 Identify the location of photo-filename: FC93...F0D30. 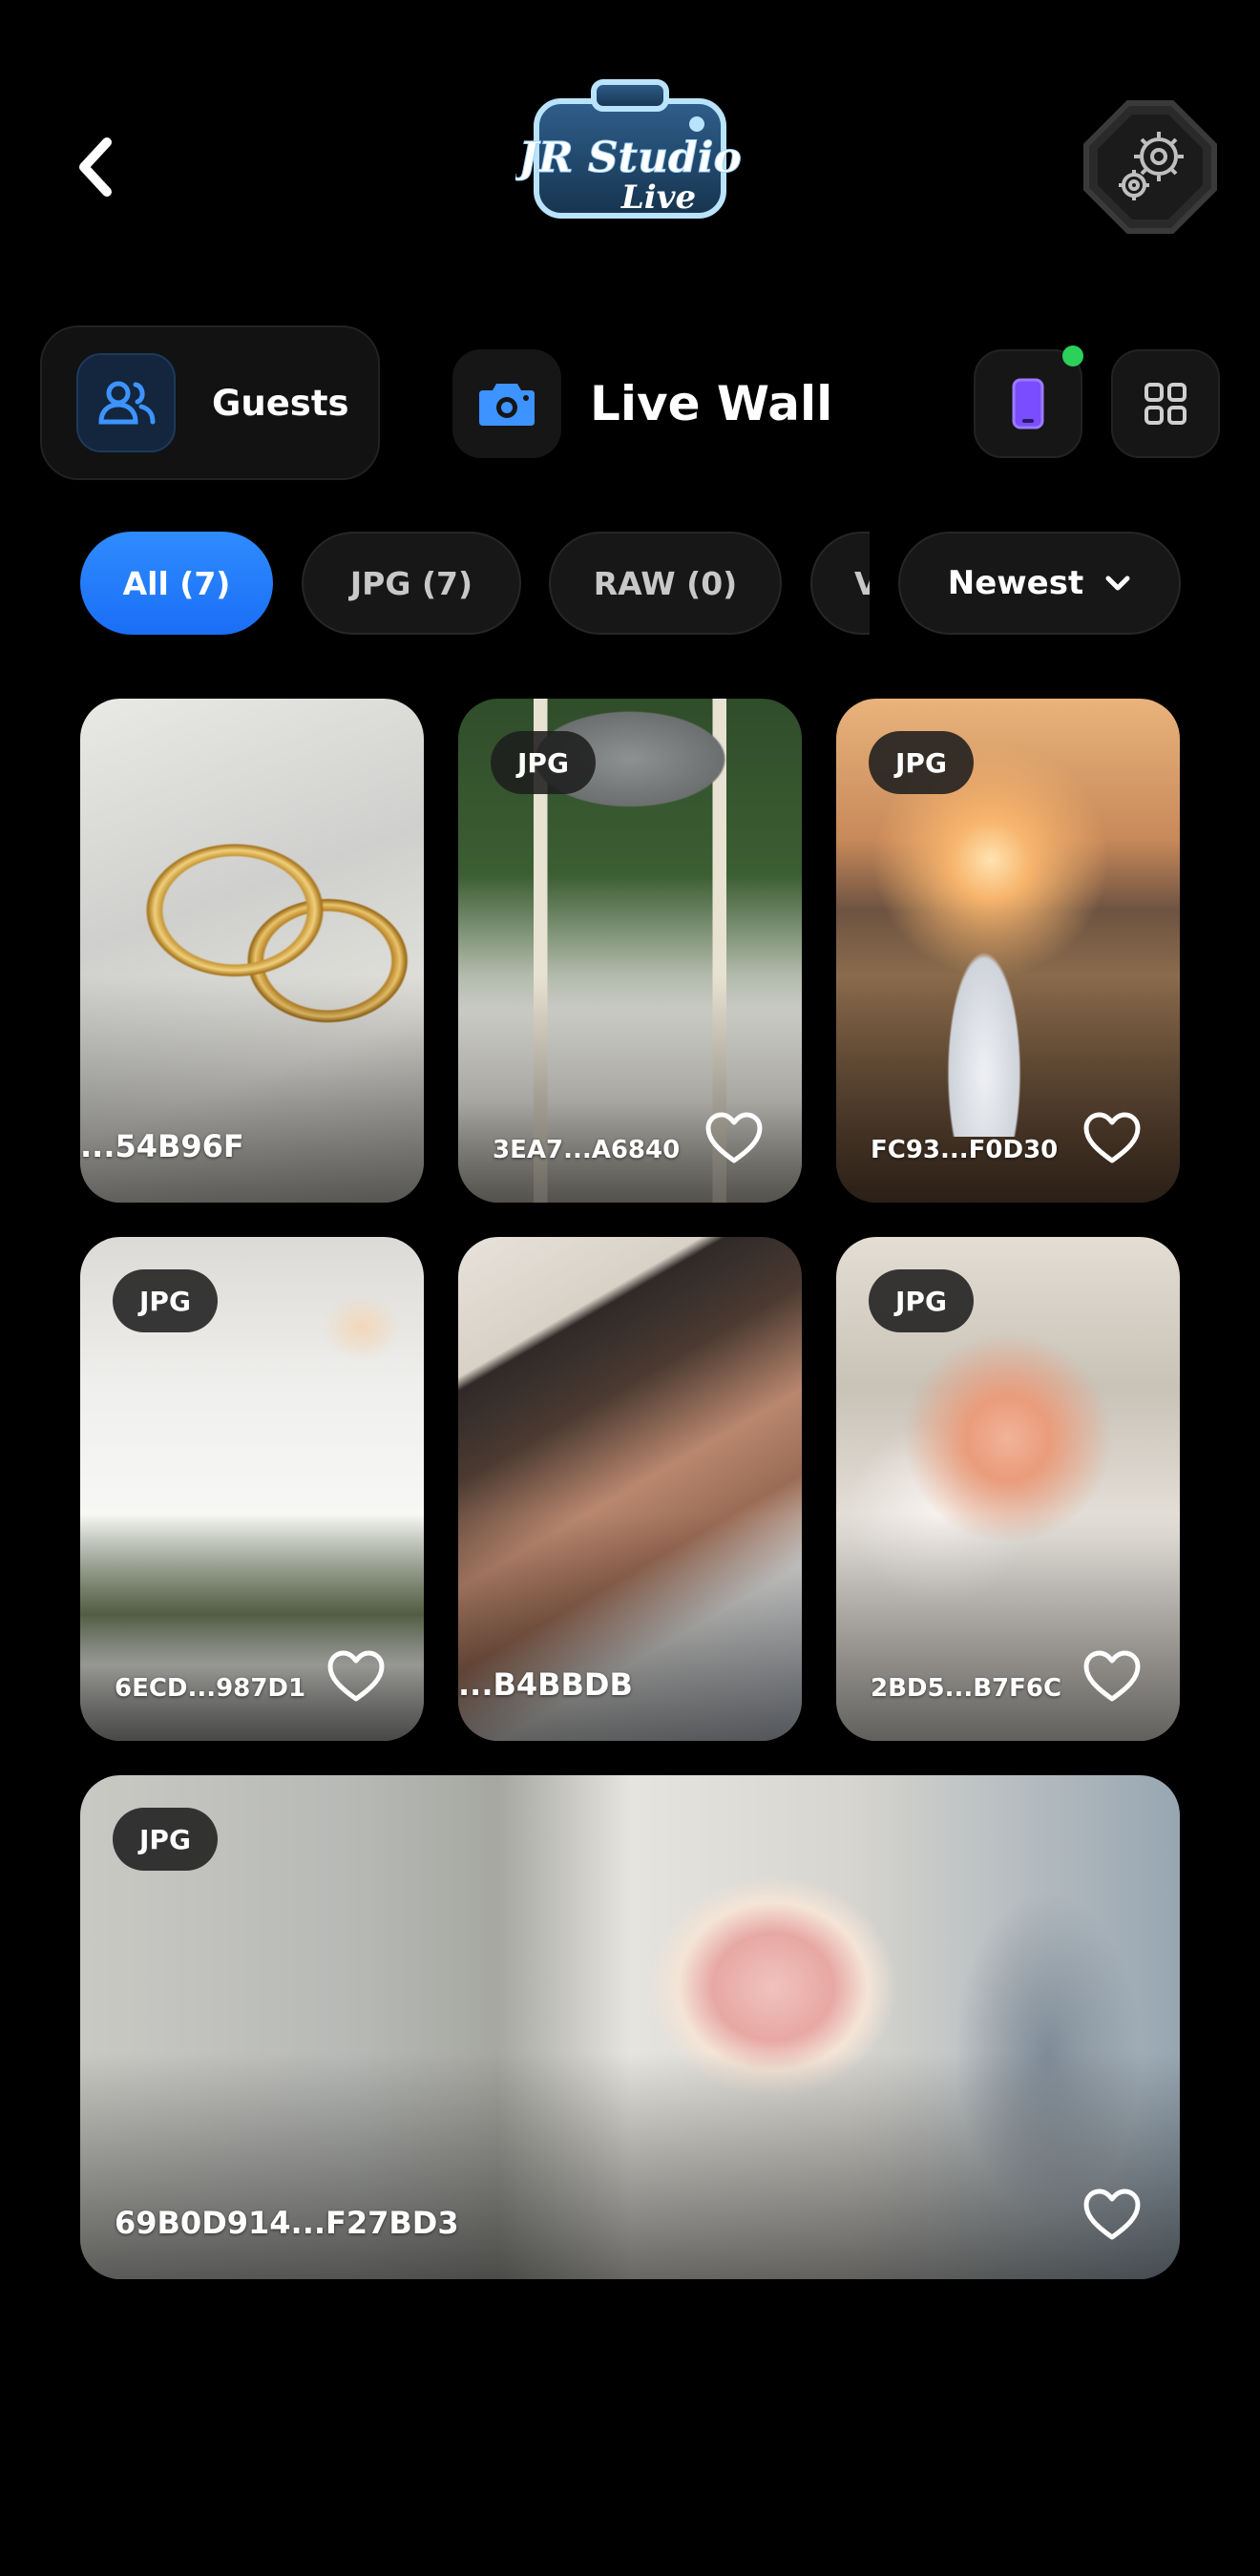
(965, 1150).